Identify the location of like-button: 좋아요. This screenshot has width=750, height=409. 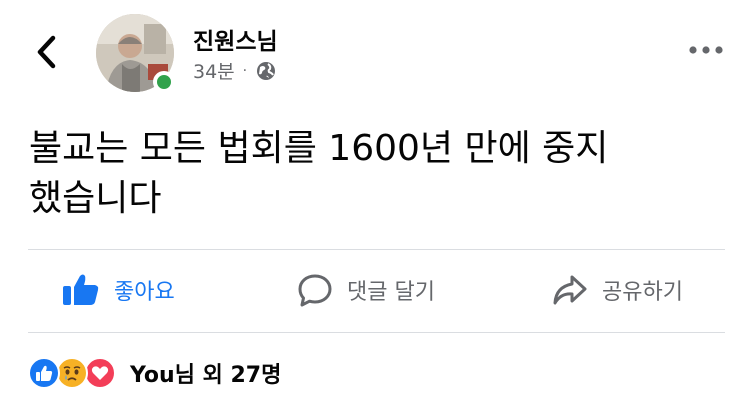
(118, 290).